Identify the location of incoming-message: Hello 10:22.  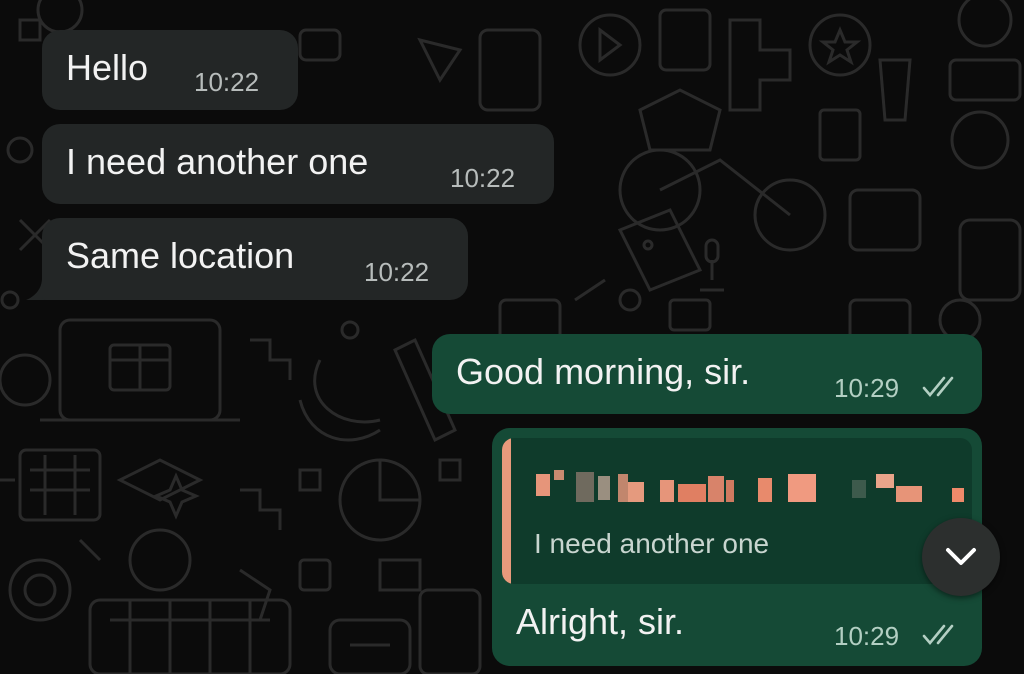
(170, 70).